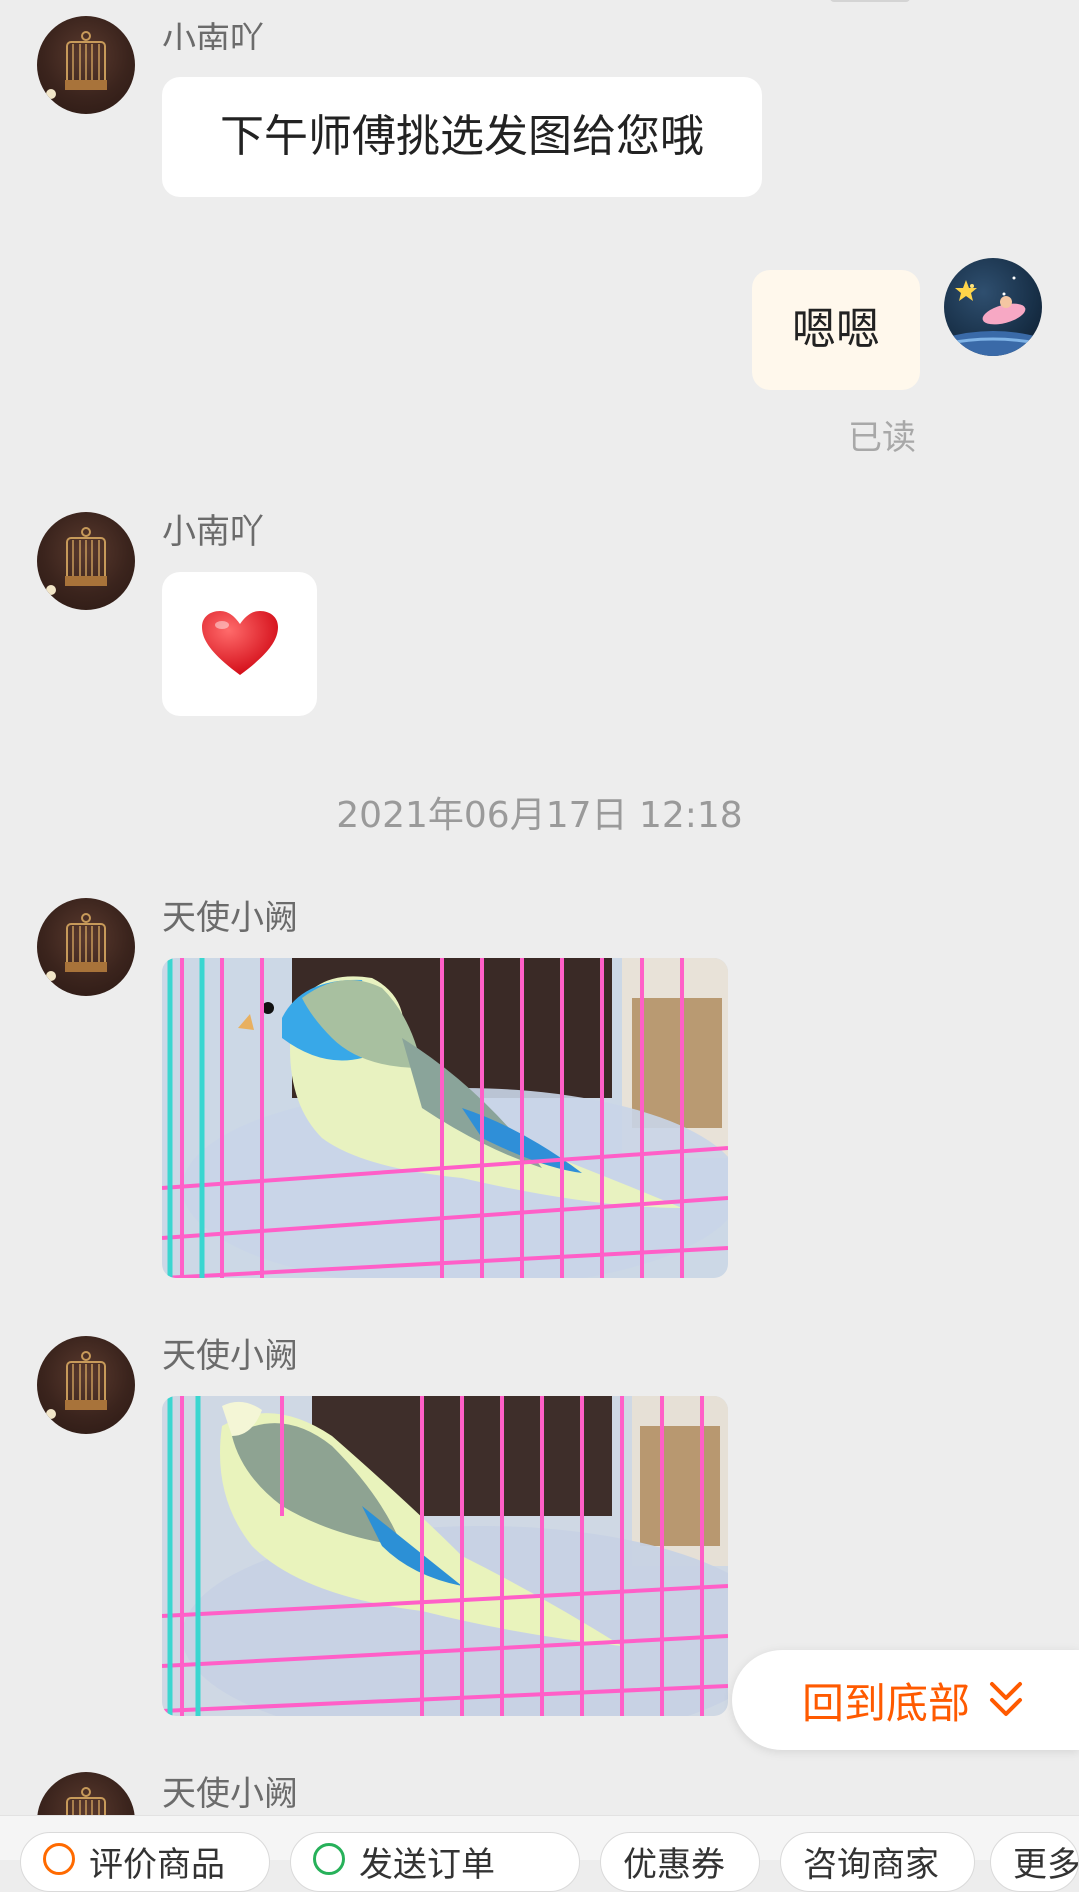 The width and height of the screenshot is (1079, 1892). I want to click on quick-reply-chip: 咨询商家, so click(877, 1862).